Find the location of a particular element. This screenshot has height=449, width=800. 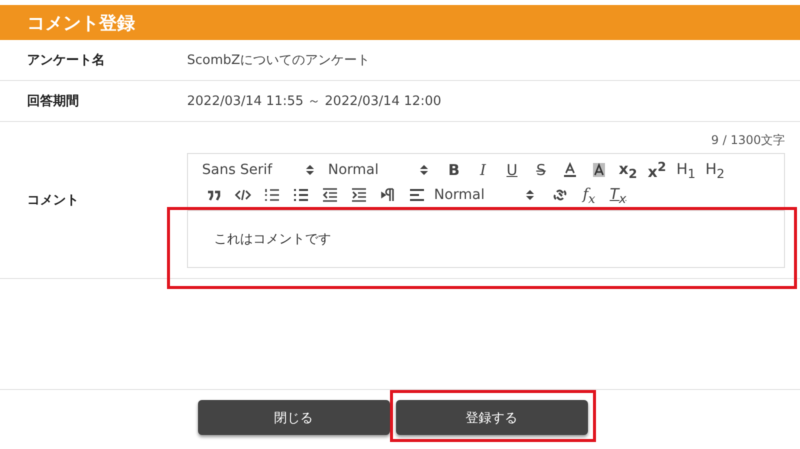

format-button: S̶ is located at coordinates (541, 170).